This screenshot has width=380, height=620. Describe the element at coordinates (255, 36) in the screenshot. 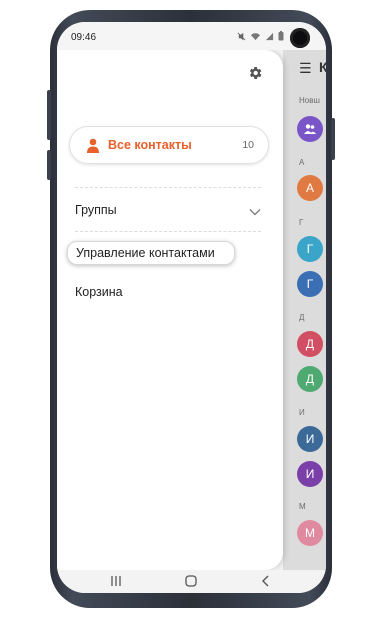

I see `wifi-icon` at that location.